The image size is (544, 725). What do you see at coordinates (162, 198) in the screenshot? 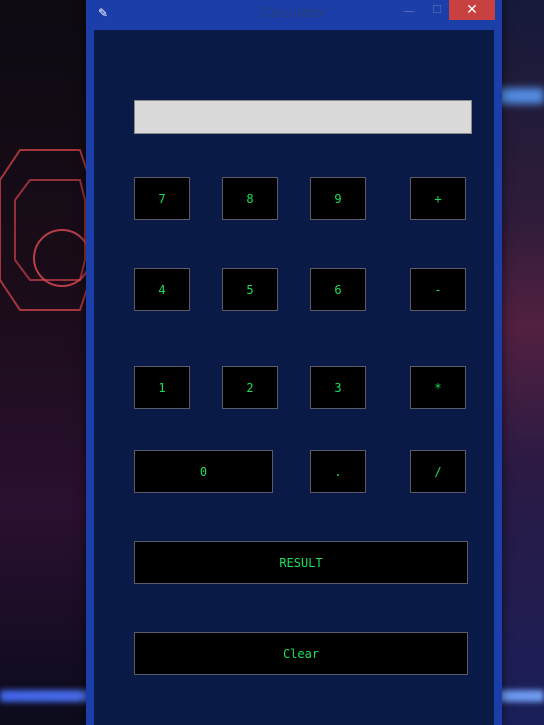
I see `key-7: 7` at bounding box center [162, 198].